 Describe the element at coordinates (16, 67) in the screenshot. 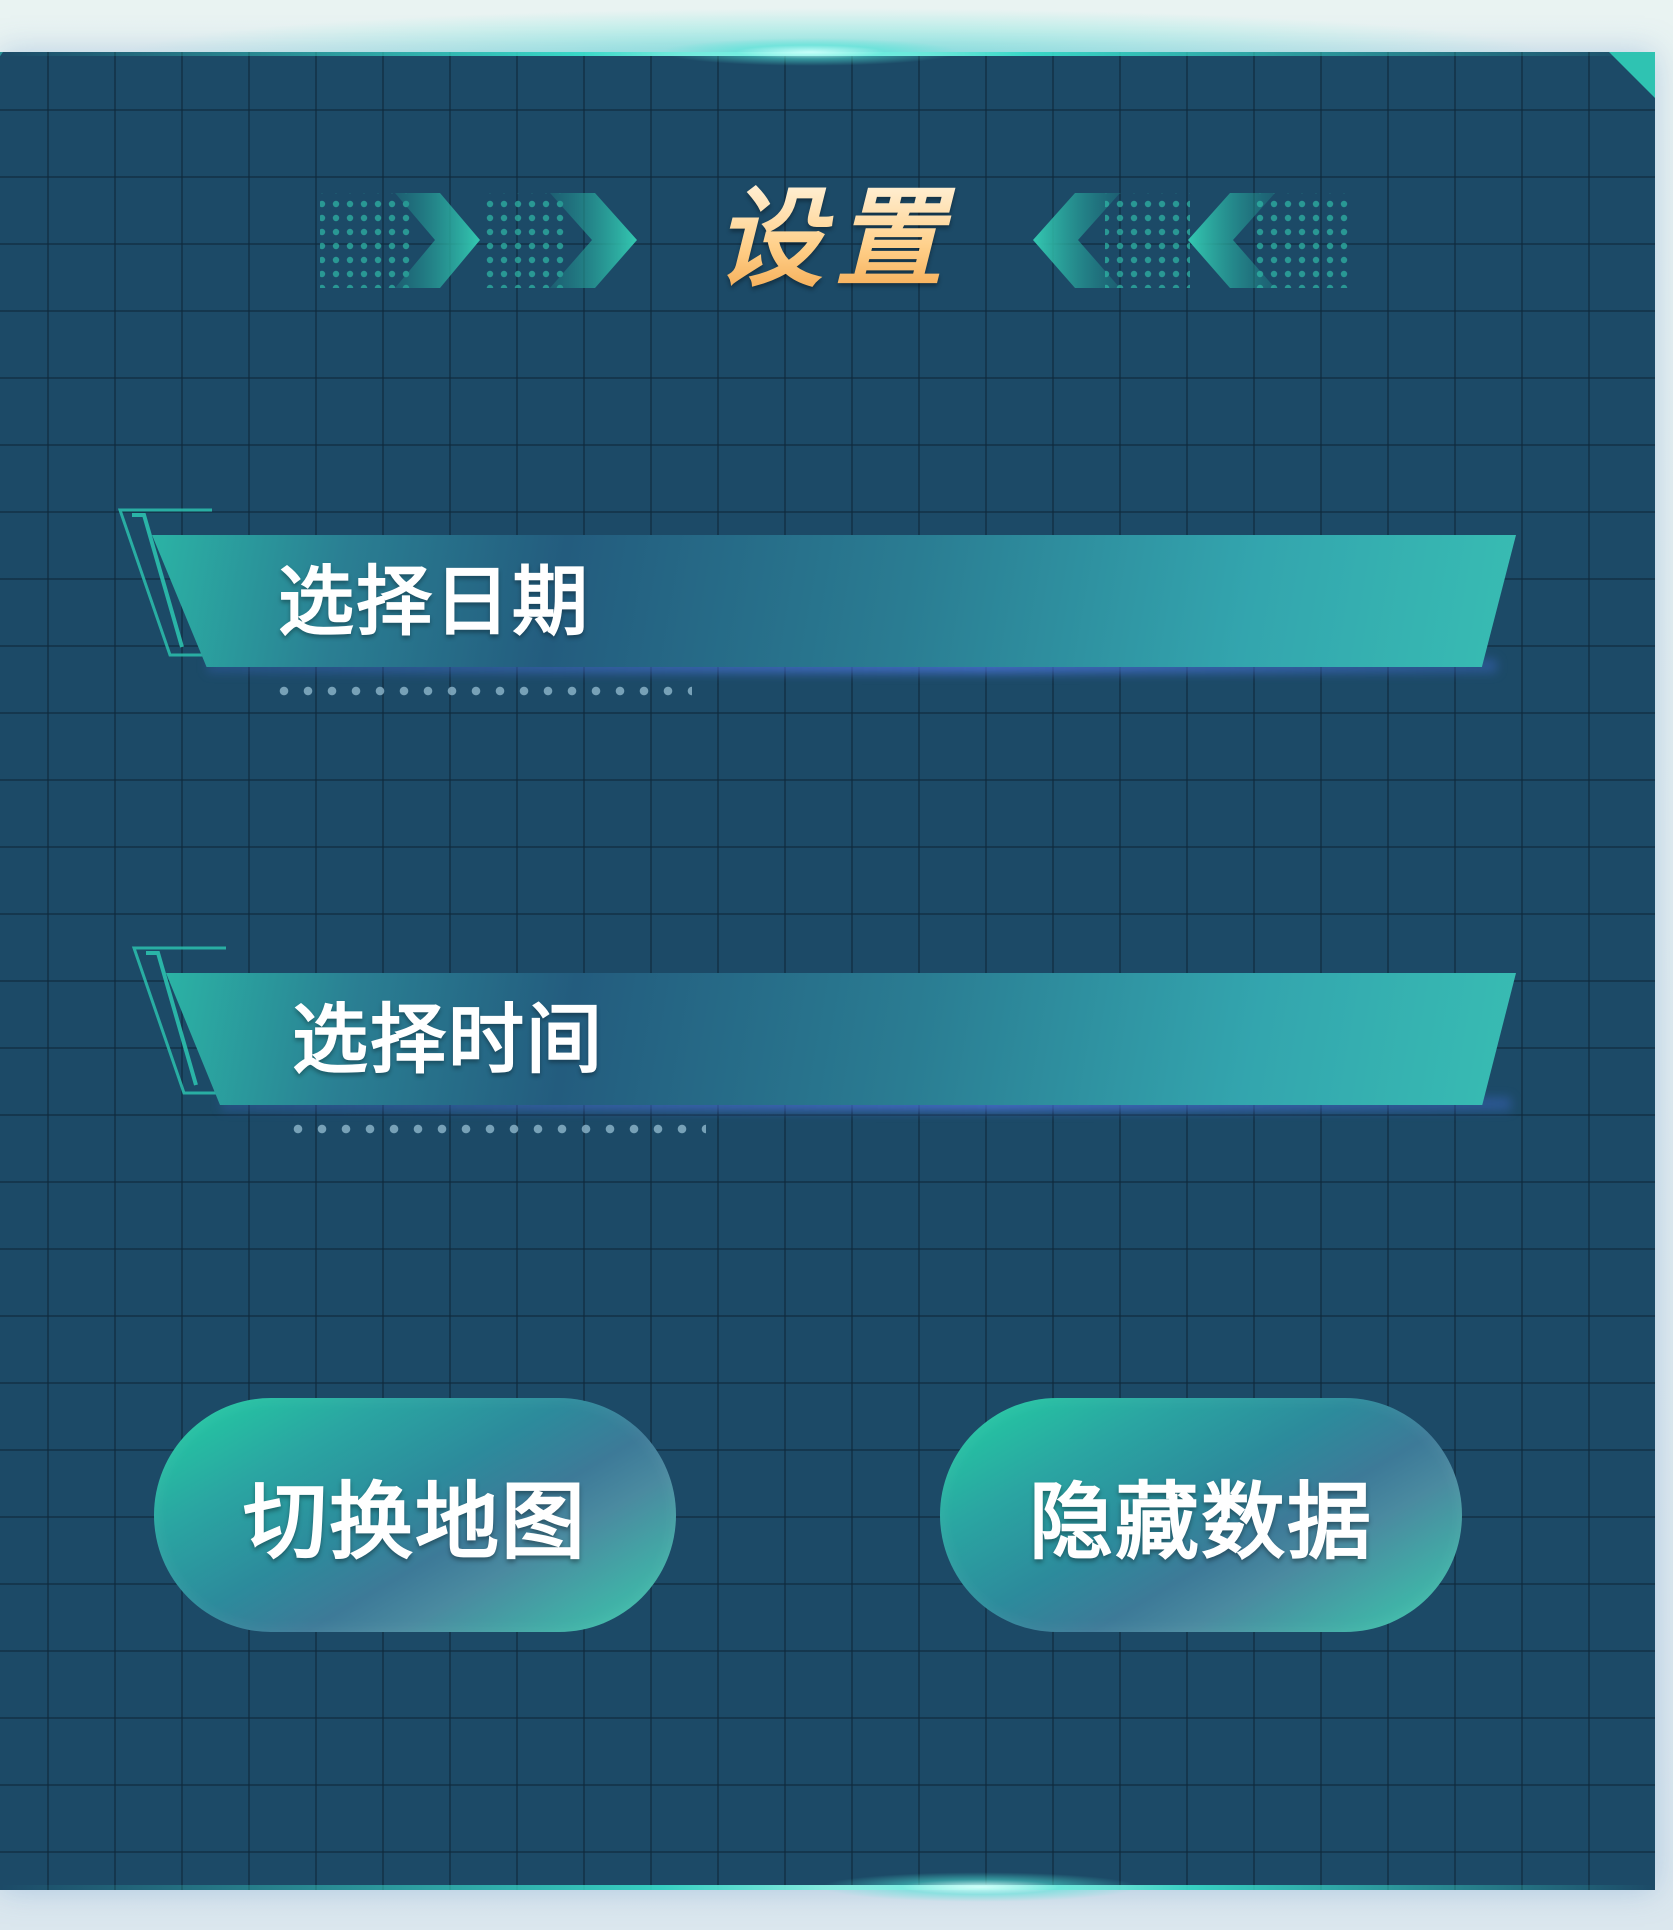

I see `corner-decoration-top-left` at that location.